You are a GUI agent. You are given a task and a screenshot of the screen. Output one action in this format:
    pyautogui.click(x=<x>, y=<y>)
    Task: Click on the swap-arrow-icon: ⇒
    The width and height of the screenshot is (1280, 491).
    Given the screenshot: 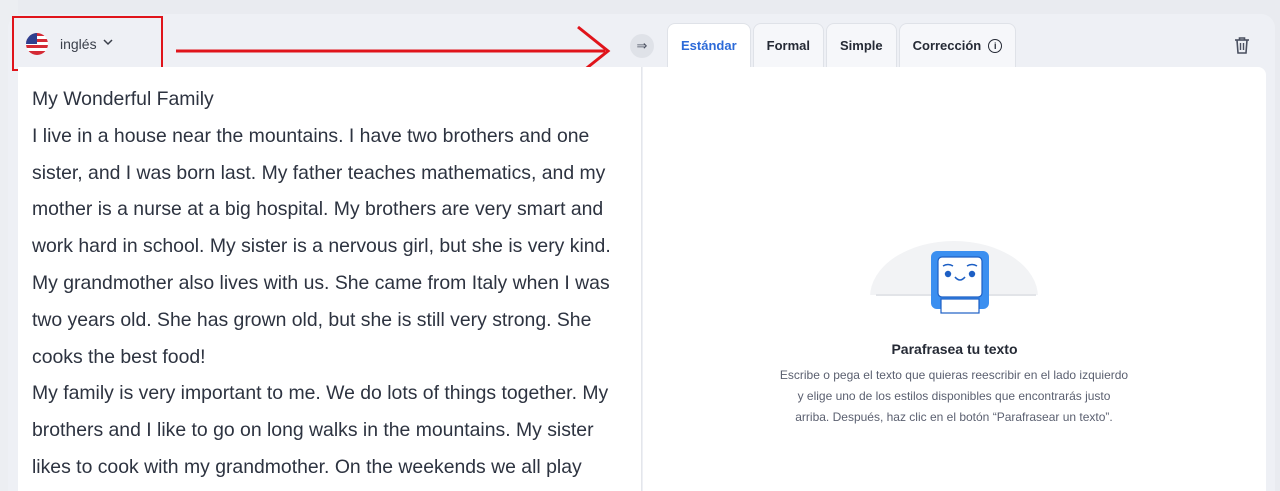 What is the action you would take?
    pyautogui.click(x=642, y=46)
    